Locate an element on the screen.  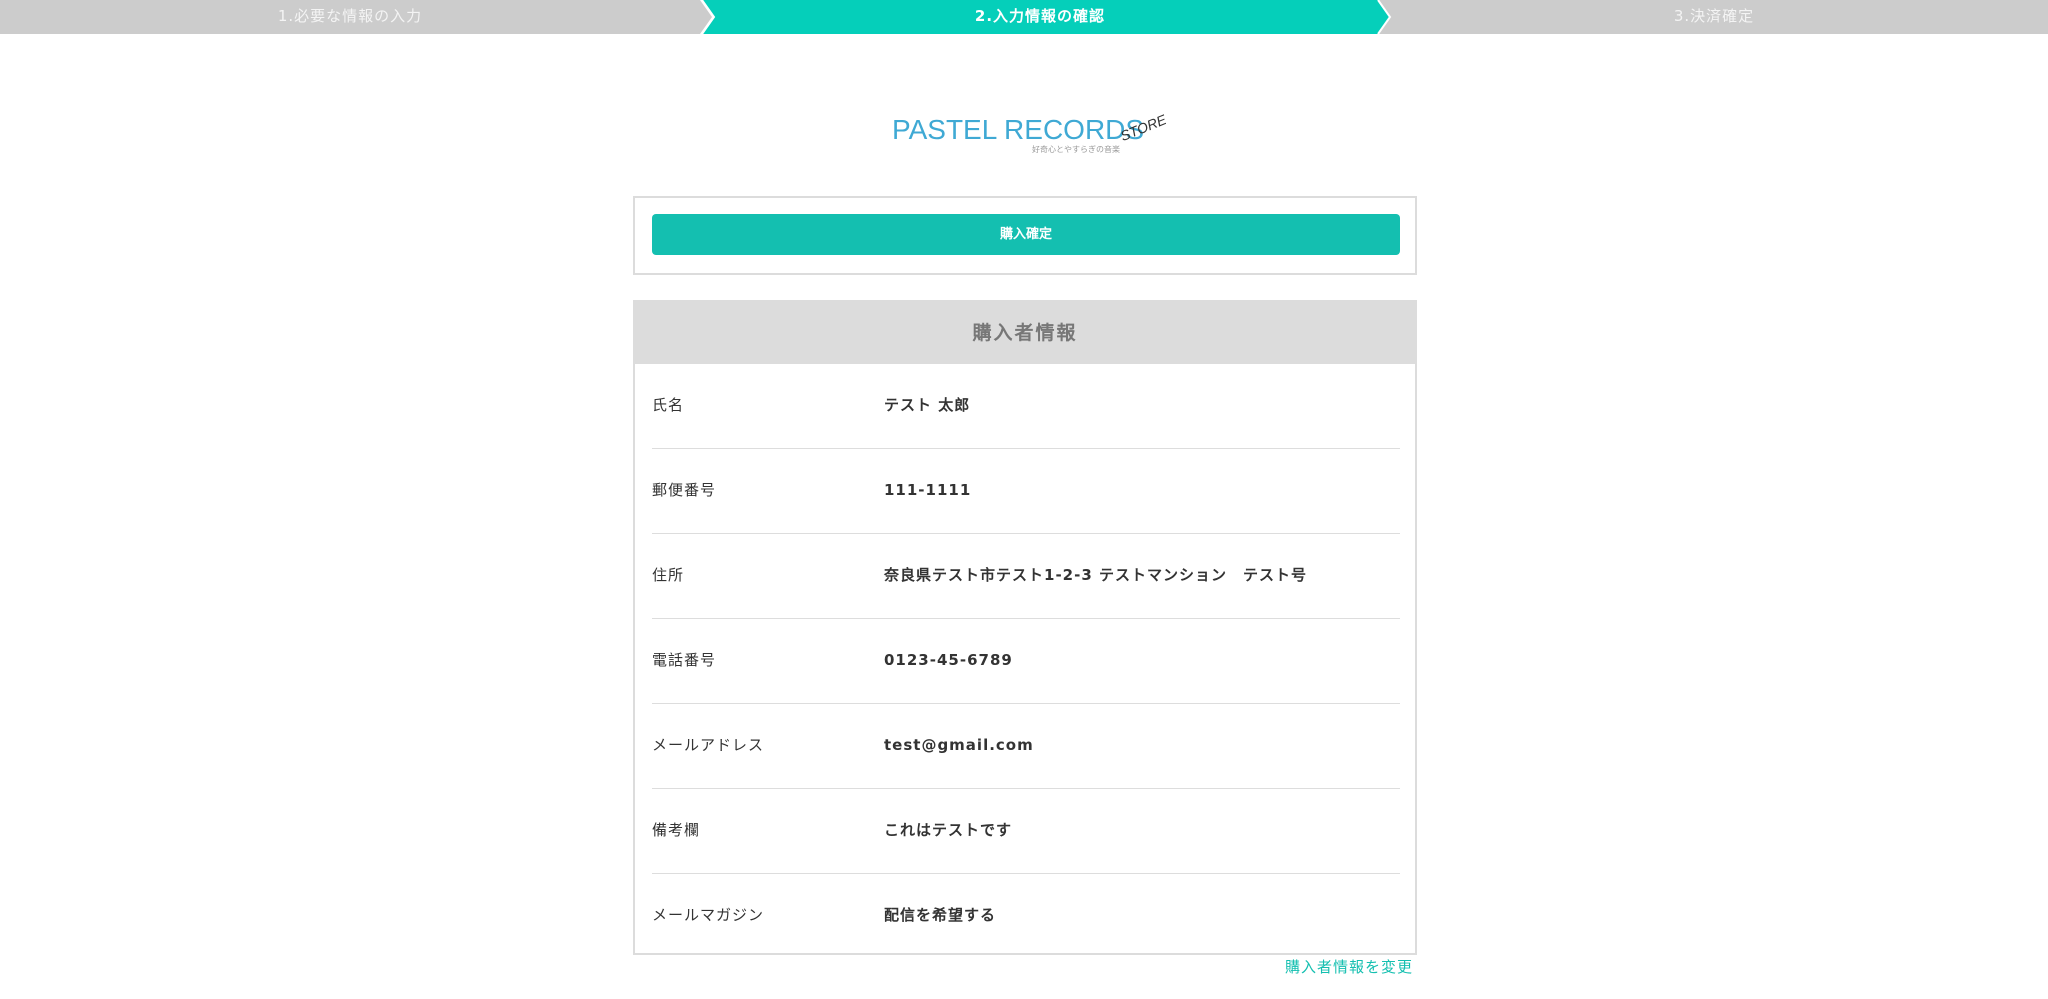
confirm-box: 購入確定 is located at coordinates (1025, 235).